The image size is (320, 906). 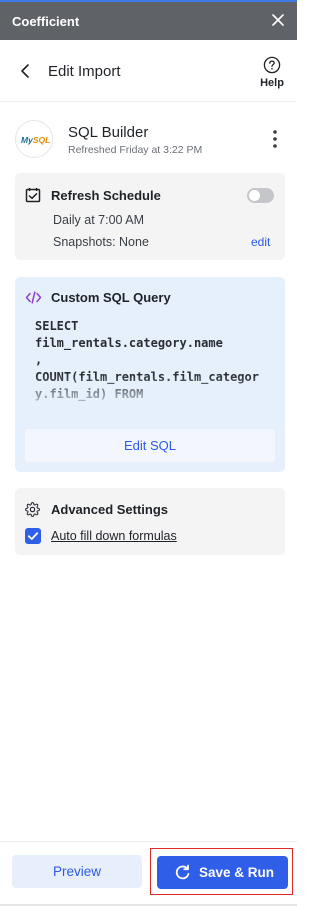 I want to click on refresh-icon, so click(x=182, y=872).